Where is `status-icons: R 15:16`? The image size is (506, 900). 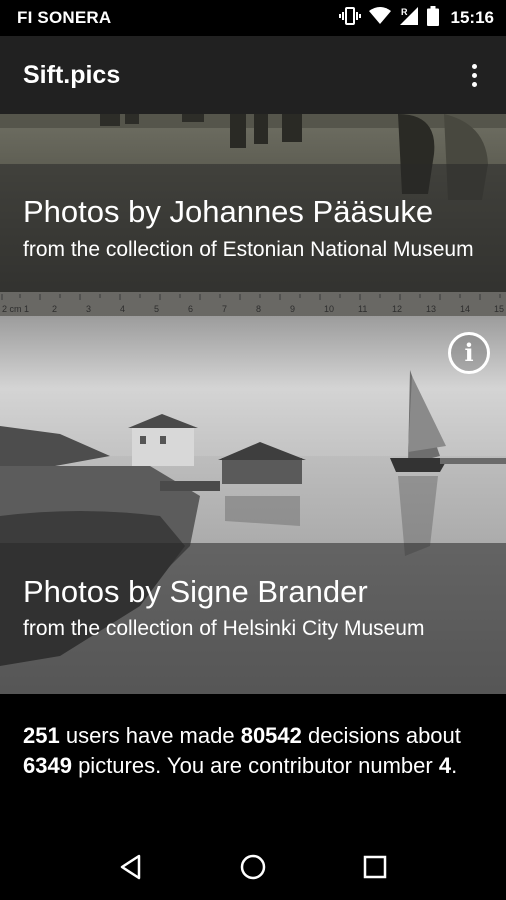
status-icons: R 15:16 is located at coordinates (416, 18).